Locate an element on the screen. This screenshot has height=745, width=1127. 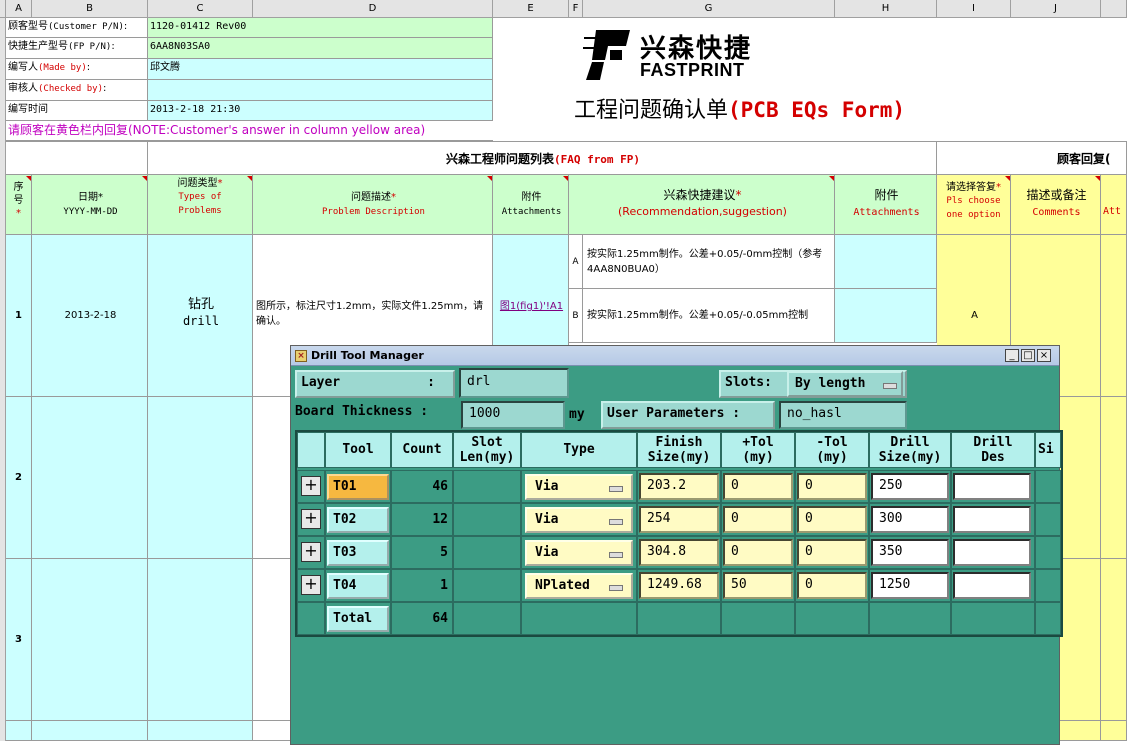
tool-name-button: T03 is located at coordinates (358, 553).